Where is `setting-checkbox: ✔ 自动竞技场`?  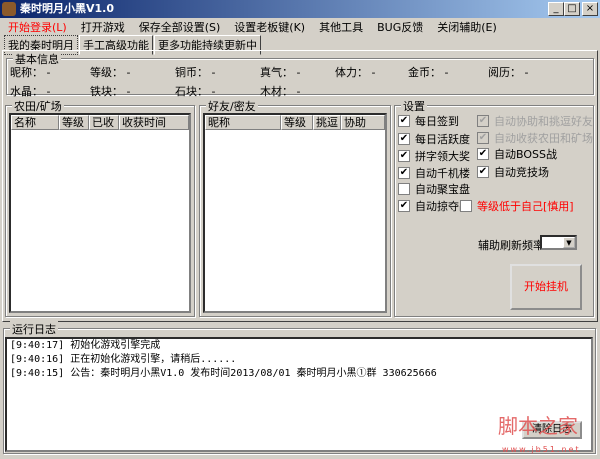 setting-checkbox: ✔ 自动竞技场 is located at coordinates (513, 172).